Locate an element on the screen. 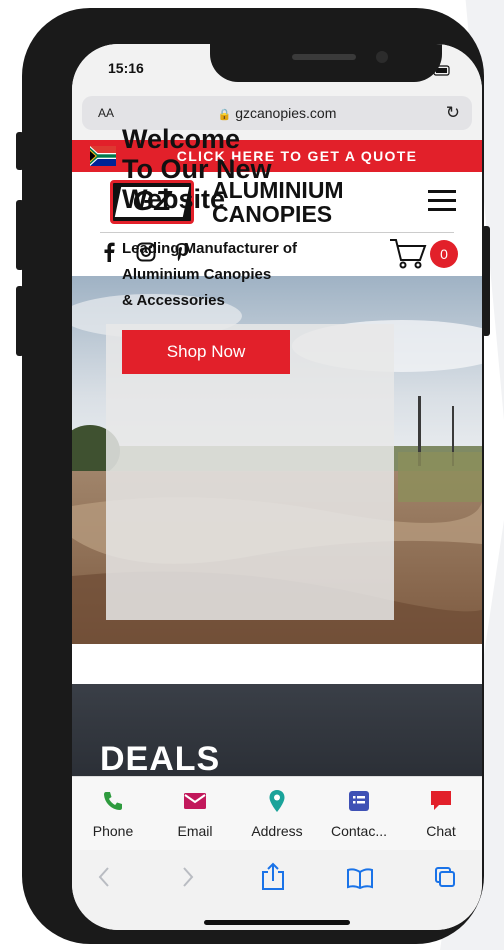  facebook-icon is located at coordinates (109, 252).